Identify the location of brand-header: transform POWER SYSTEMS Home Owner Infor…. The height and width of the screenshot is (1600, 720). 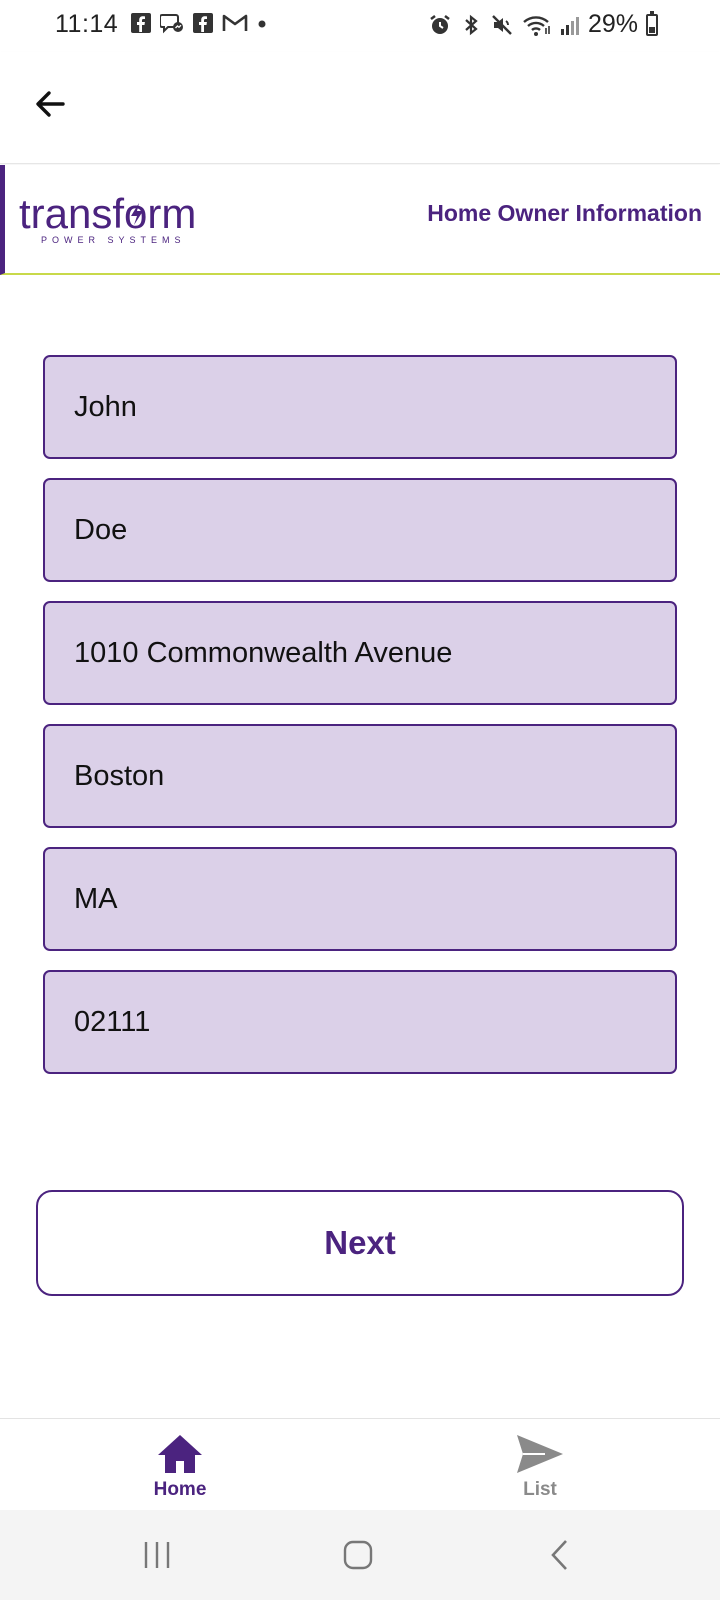
(360, 220).